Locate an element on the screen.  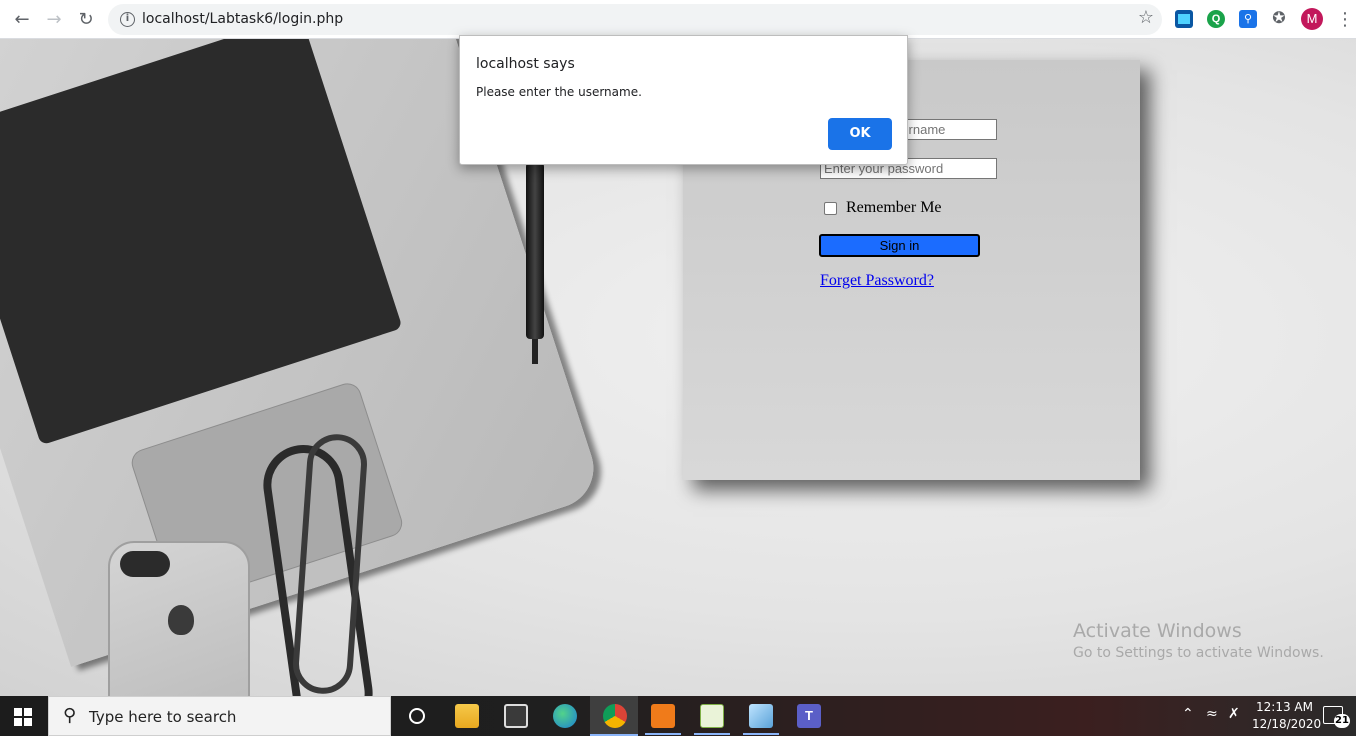
extensions-puzzle-icon: ✪ is located at coordinates (1279, 19).